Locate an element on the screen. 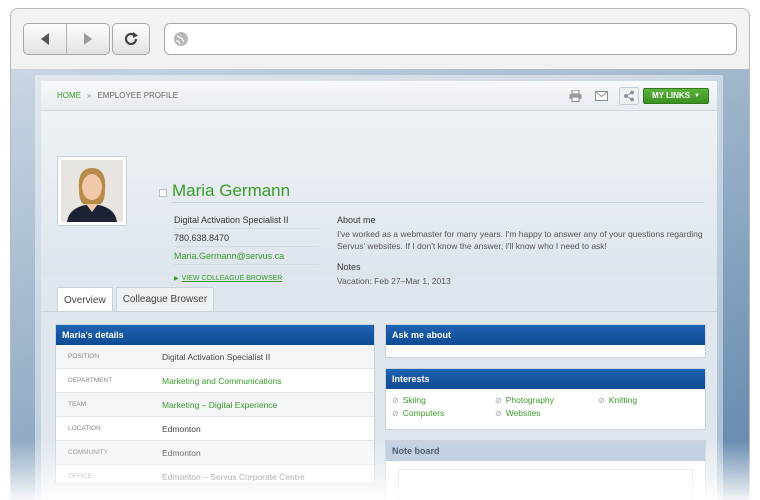  interest-item: ⊘ Websites is located at coordinates (546, 413).